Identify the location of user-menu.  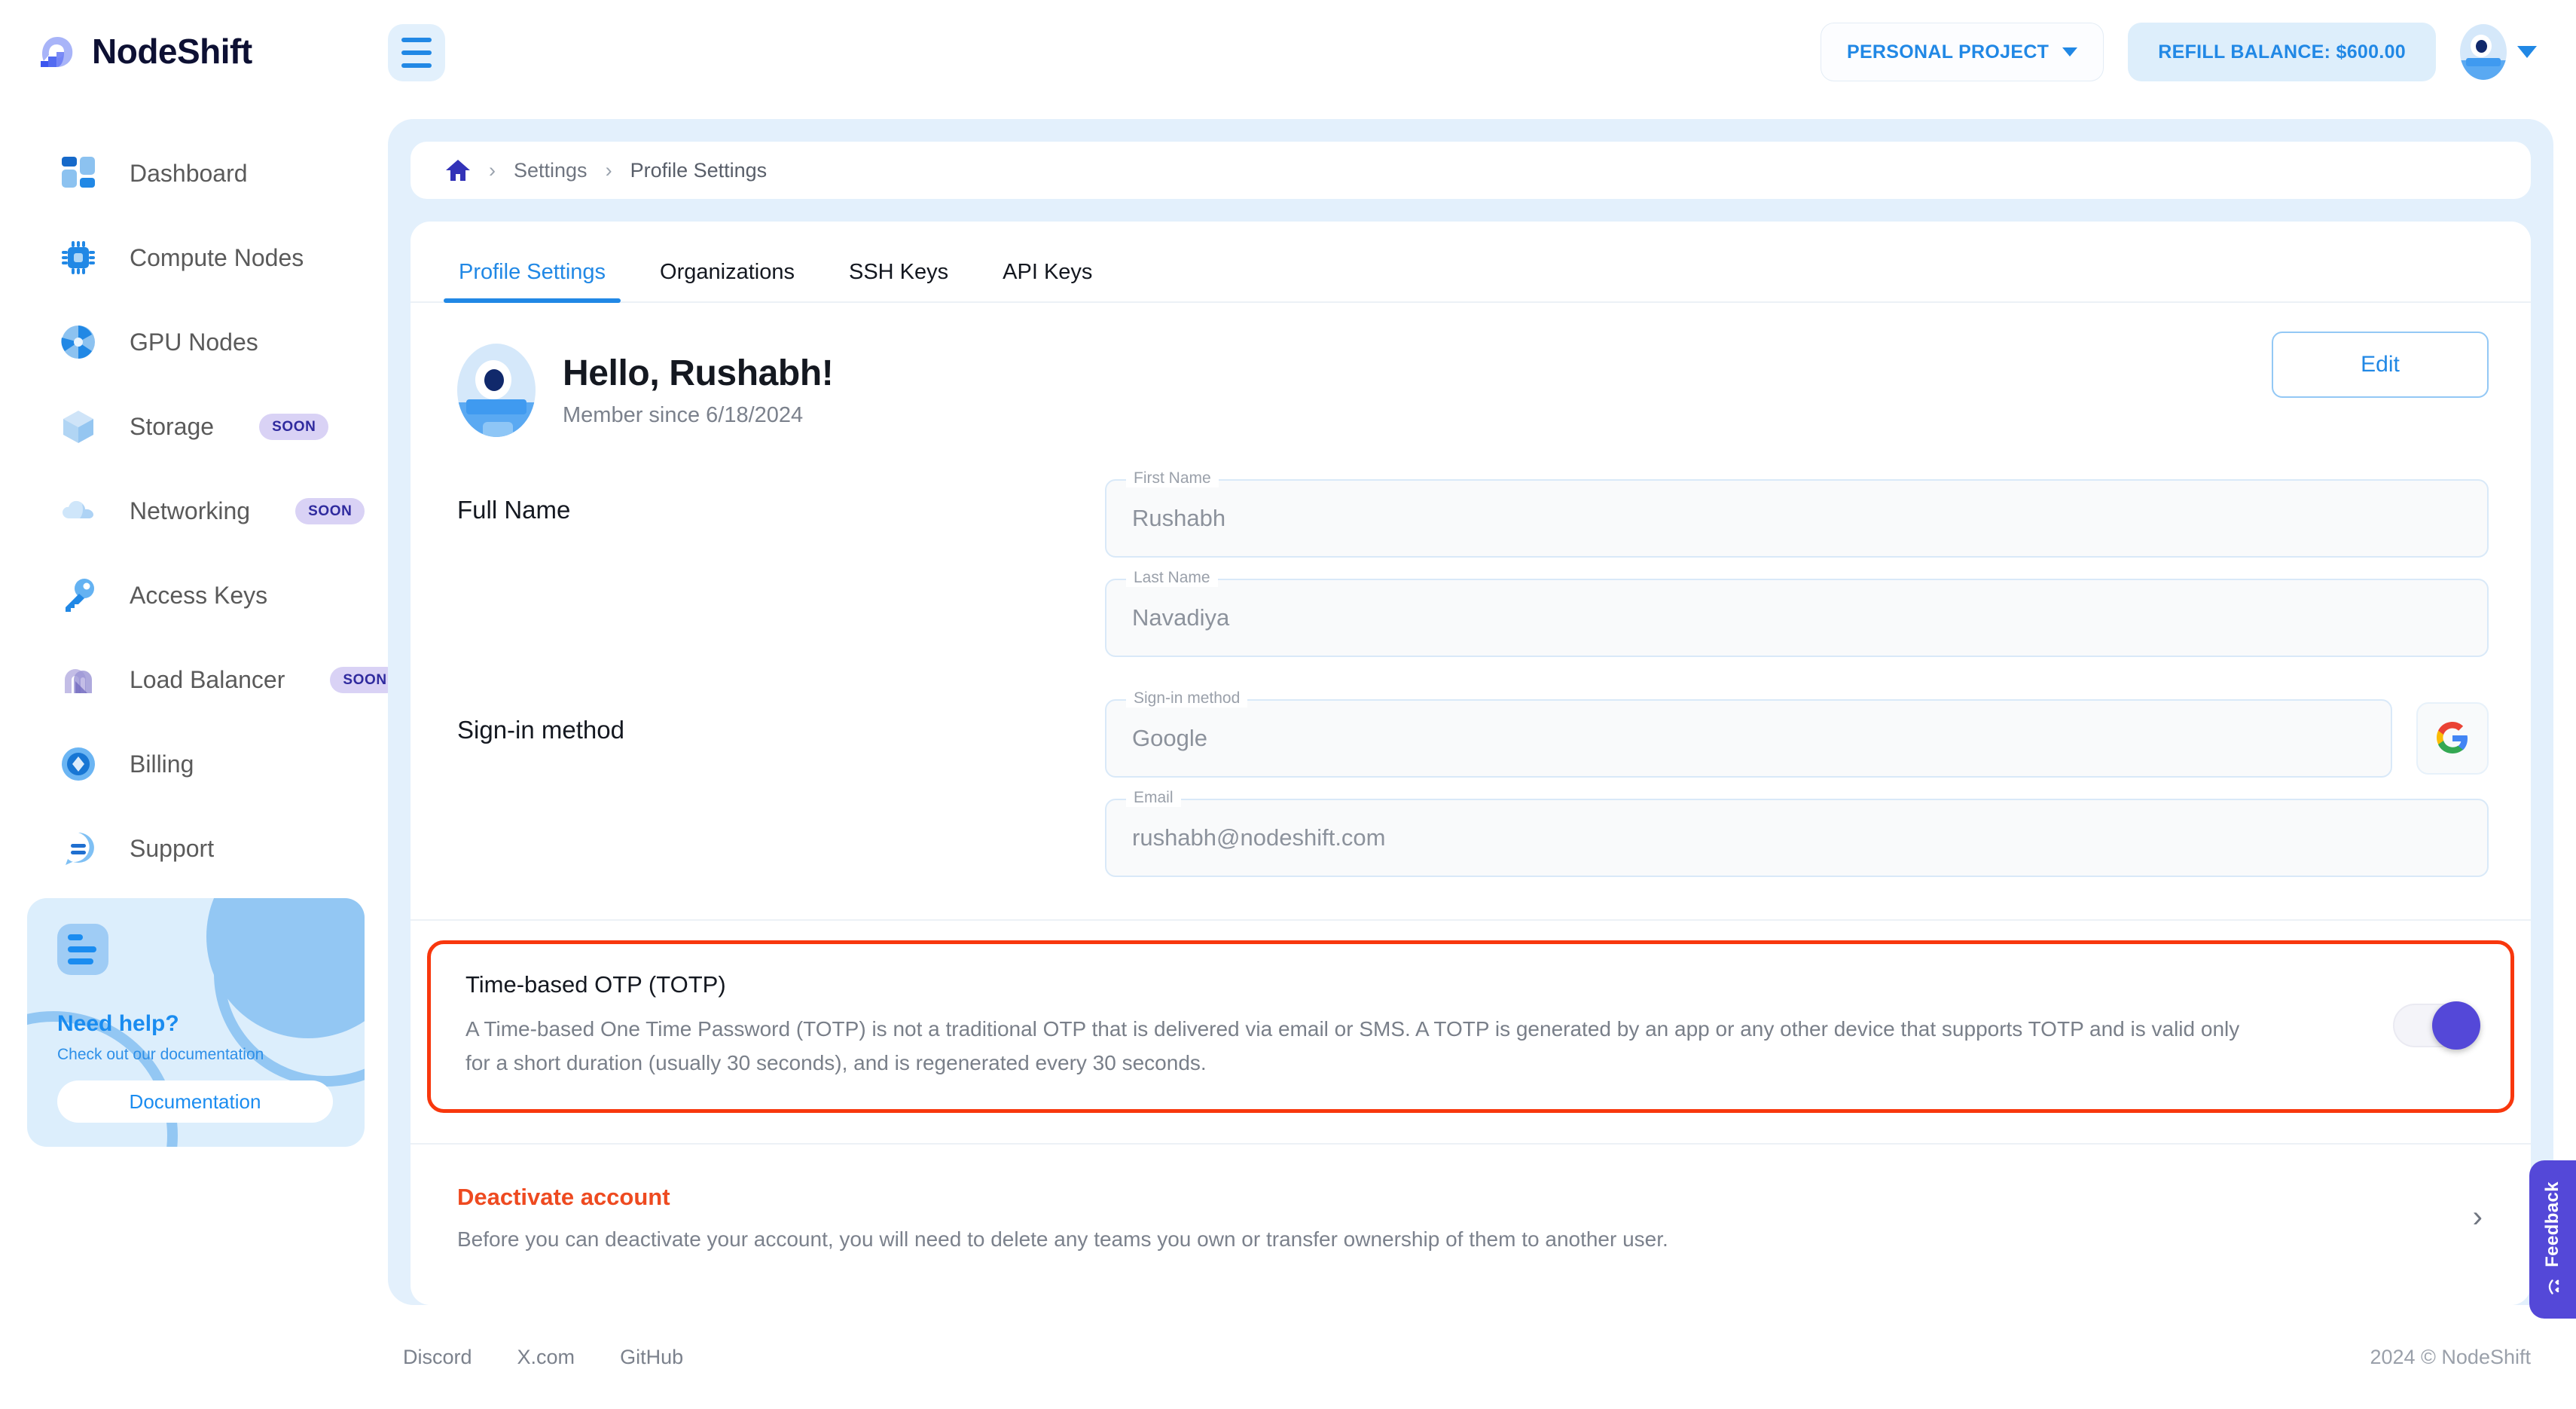
(2499, 52).